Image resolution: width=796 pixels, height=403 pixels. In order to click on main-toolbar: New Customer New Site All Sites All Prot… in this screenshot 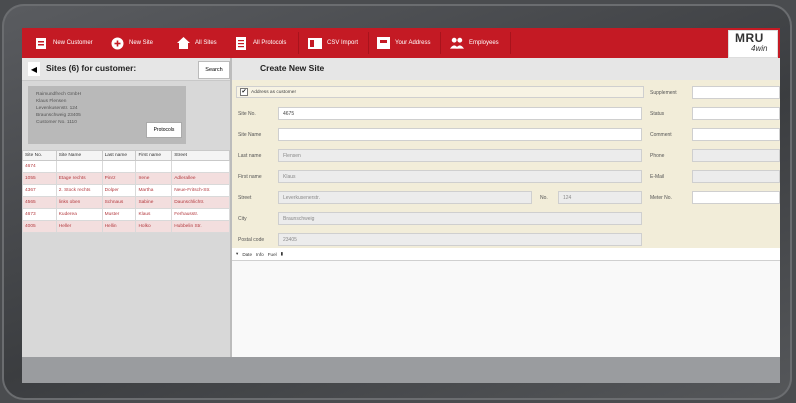, I will do `click(401, 43)`.